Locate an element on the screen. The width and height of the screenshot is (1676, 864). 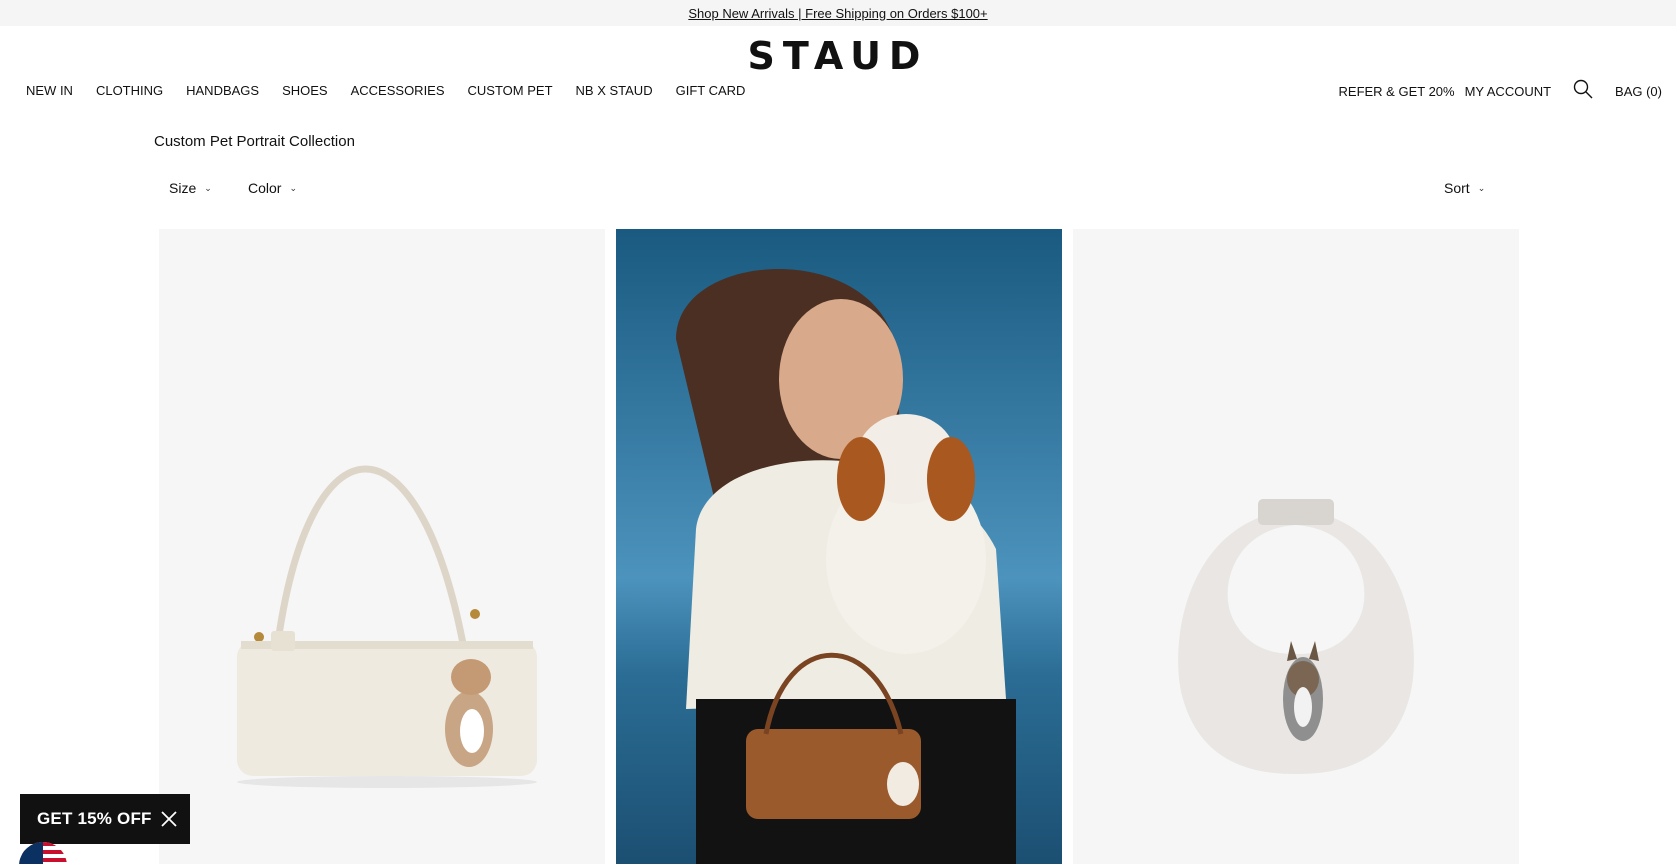
brand-logo-container: STAUD is located at coordinates (838, 56).